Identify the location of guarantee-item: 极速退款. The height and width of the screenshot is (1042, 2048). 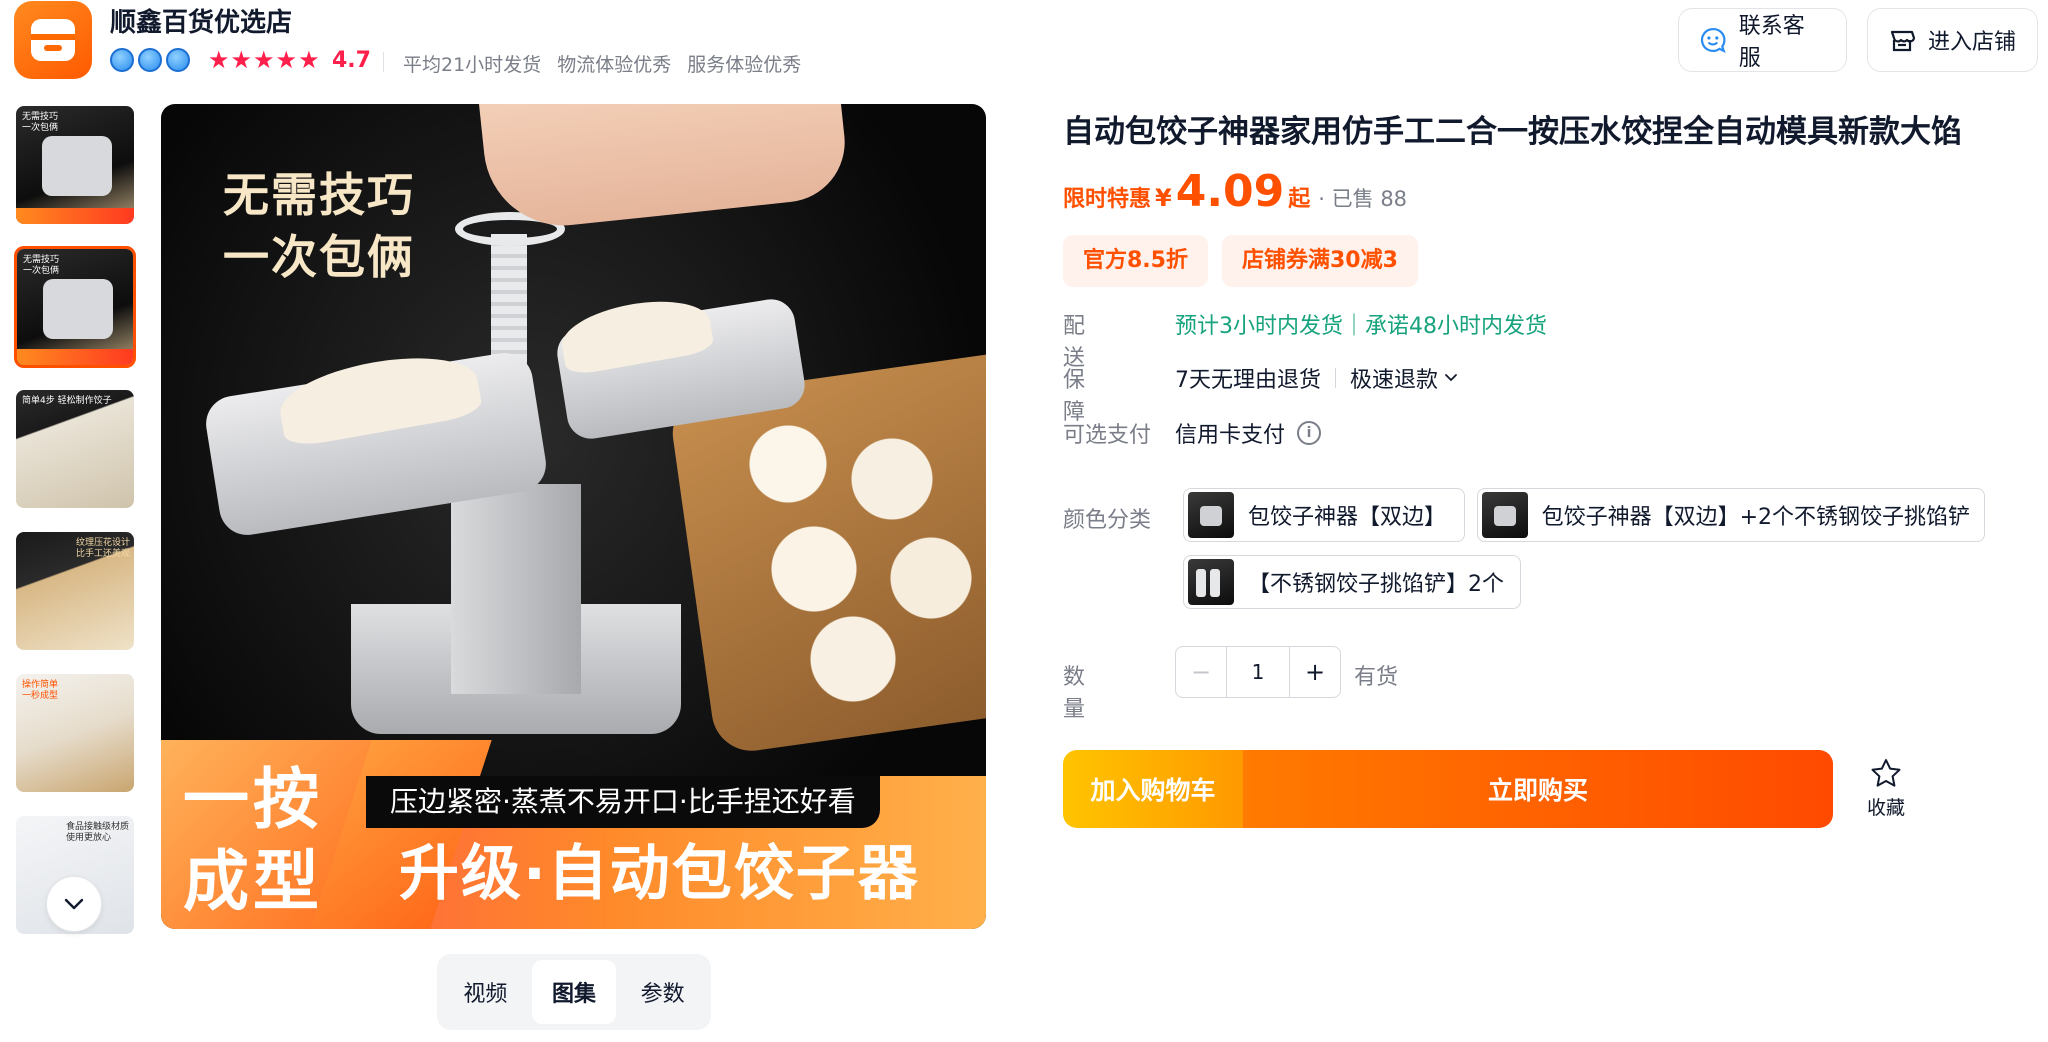
(1394, 380).